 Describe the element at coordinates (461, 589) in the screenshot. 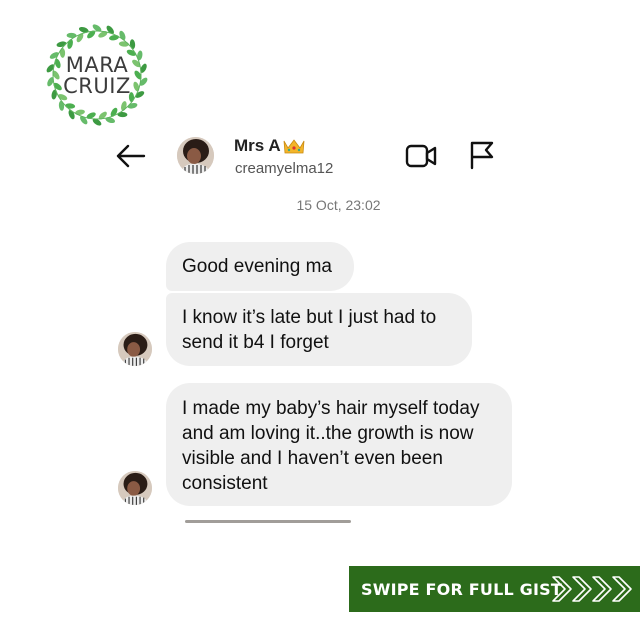

I see `swipe-banner-label: SWIPE FOR FULL GIST` at that location.